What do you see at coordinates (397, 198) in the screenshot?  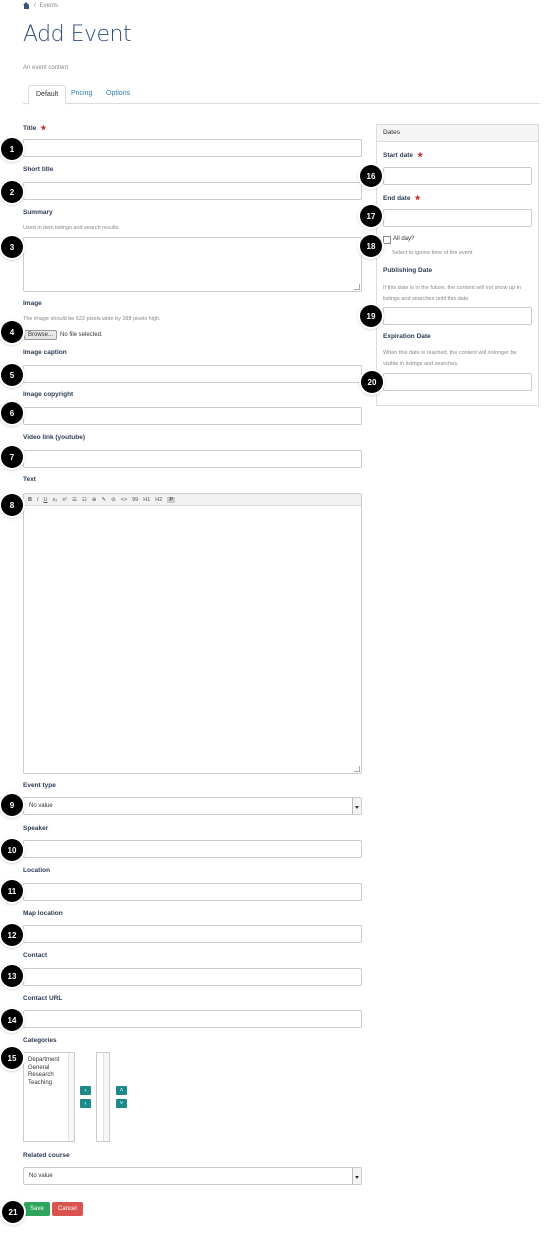 I see `end-date-label-text: End date` at bounding box center [397, 198].